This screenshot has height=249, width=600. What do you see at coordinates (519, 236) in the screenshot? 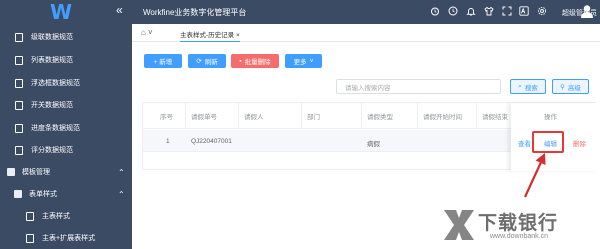
I see `watermark-url: www.downbank.cn` at bounding box center [519, 236].